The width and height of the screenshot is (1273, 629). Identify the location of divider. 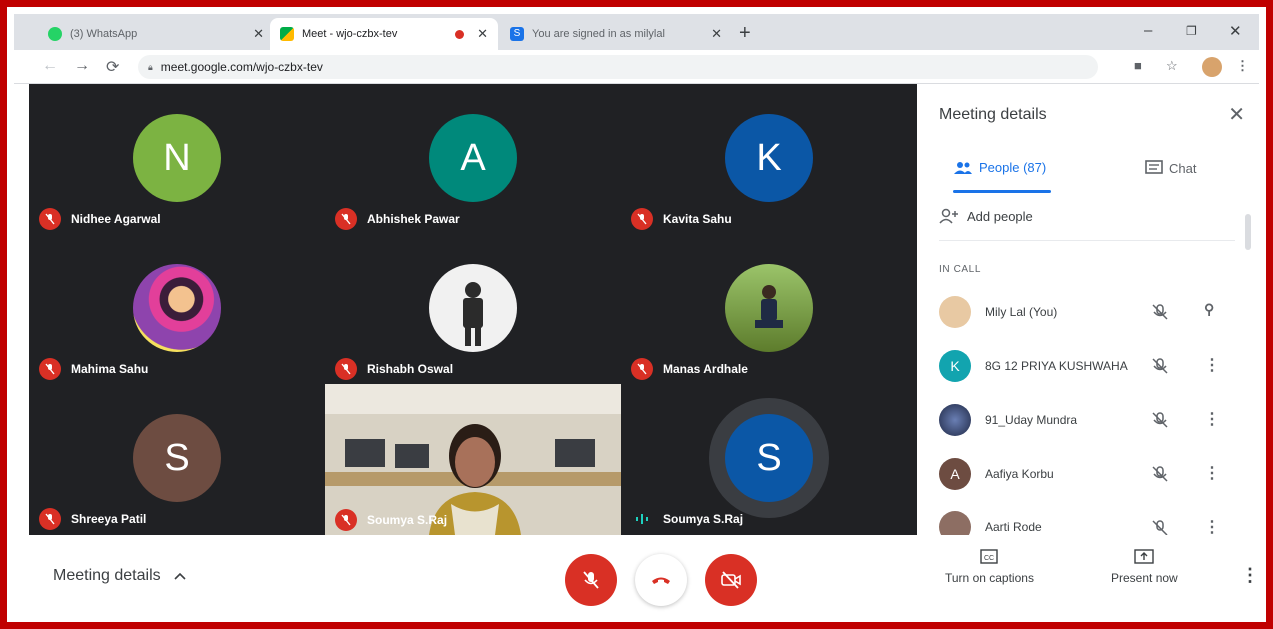
(1087, 240).